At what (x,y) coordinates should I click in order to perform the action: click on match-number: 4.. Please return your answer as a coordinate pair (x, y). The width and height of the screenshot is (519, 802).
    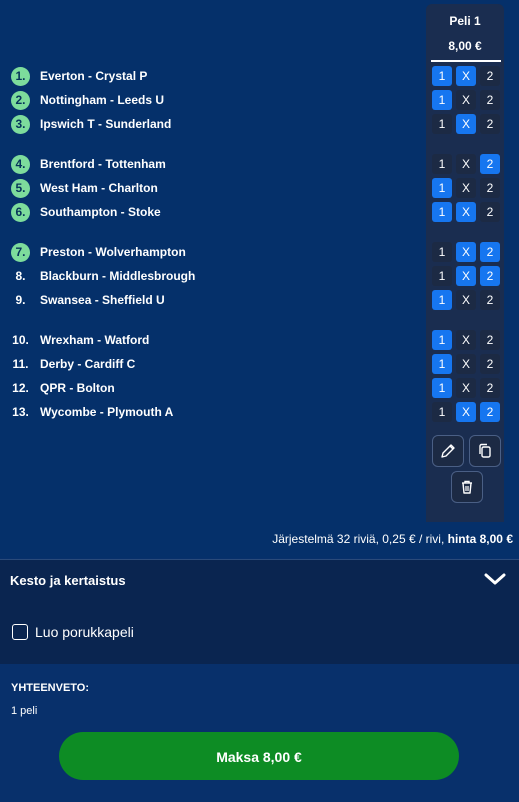
    Looking at the image, I should click on (20, 164).